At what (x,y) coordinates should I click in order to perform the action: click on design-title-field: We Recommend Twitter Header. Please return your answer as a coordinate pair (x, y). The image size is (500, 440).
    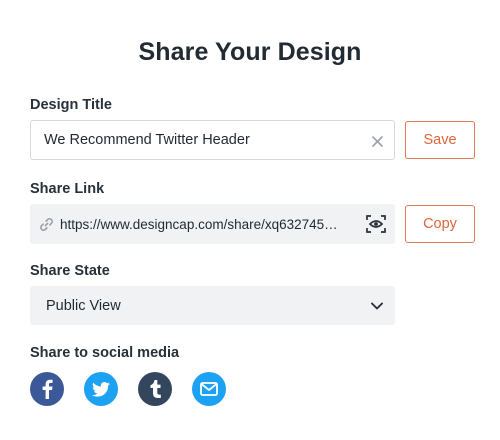
    Looking at the image, I should click on (212, 140).